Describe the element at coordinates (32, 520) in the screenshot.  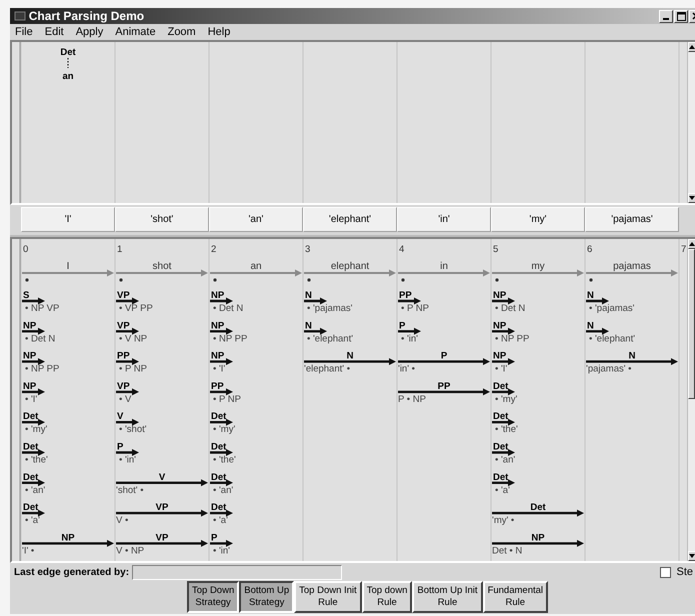
I see `edge-rule: • 'a'` at that location.